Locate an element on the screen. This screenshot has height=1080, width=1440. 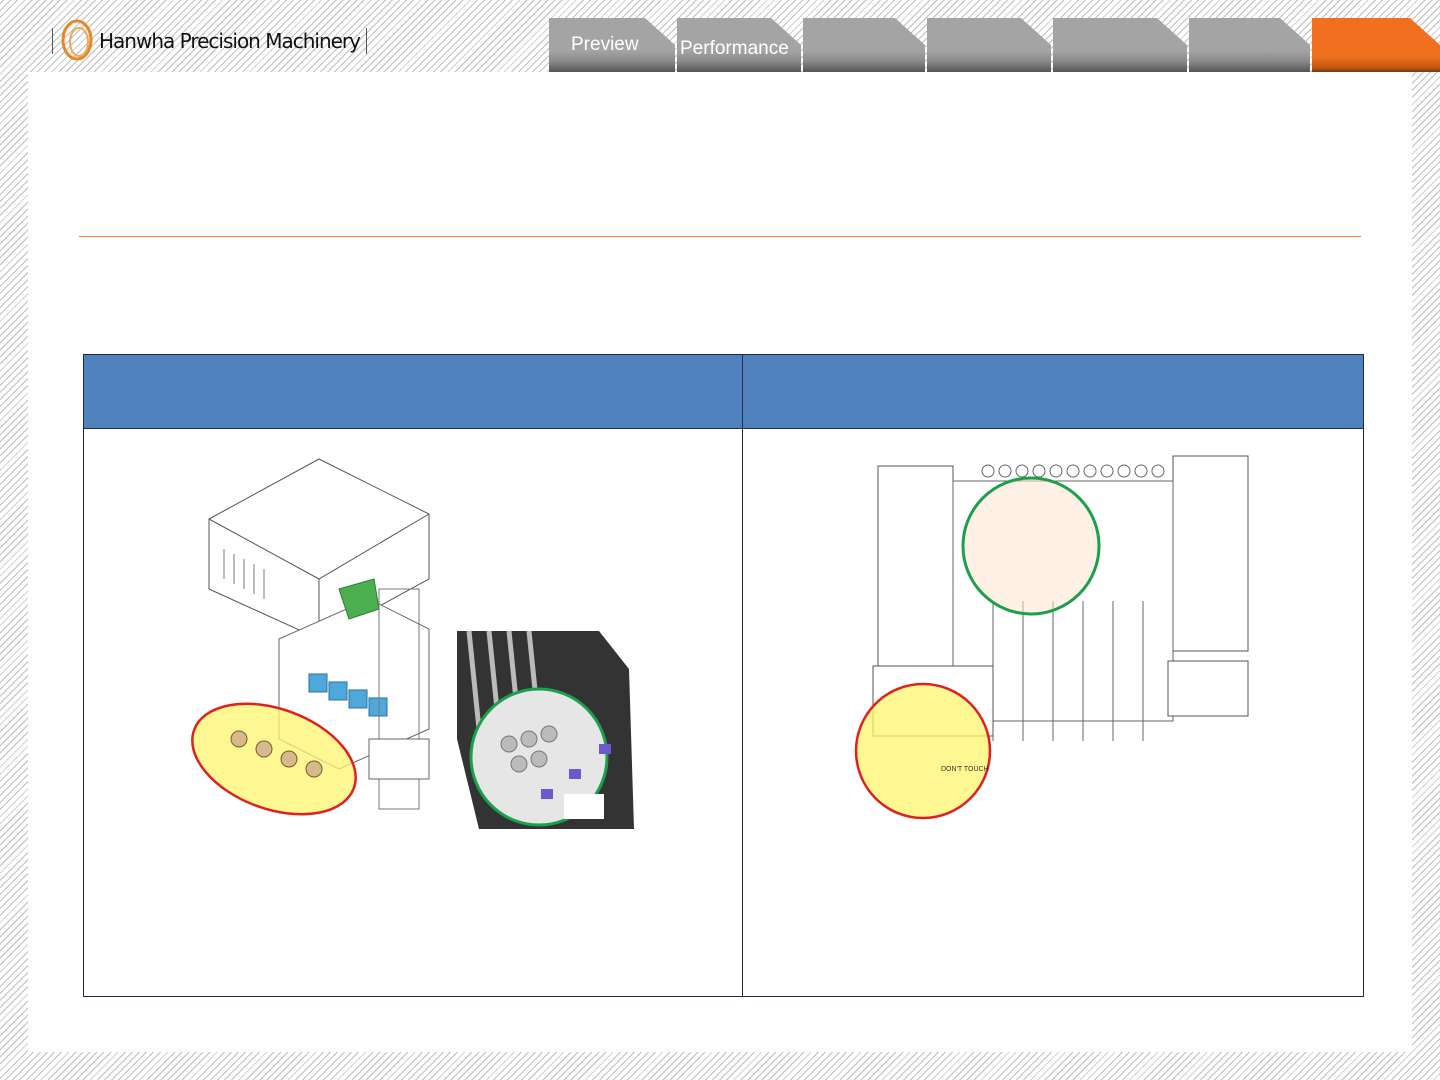
head-assembly-illustration is located at coordinates (412, 643).